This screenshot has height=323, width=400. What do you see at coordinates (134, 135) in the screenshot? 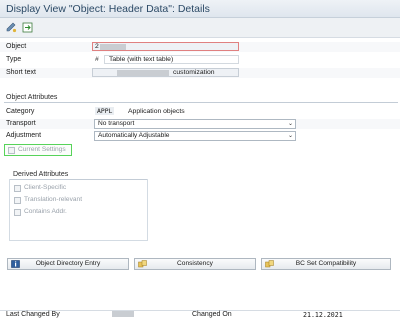
I see `adjustment-value: Automatically Adjustable` at bounding box center [134, 135].